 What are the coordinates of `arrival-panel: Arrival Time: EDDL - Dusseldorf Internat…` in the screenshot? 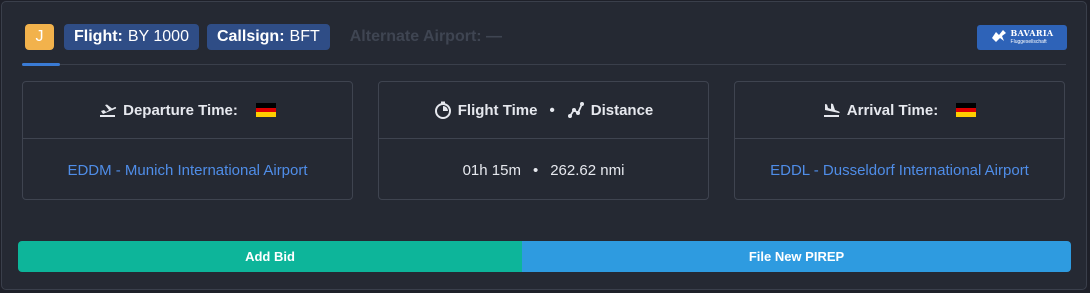 It's located at (899, 140).